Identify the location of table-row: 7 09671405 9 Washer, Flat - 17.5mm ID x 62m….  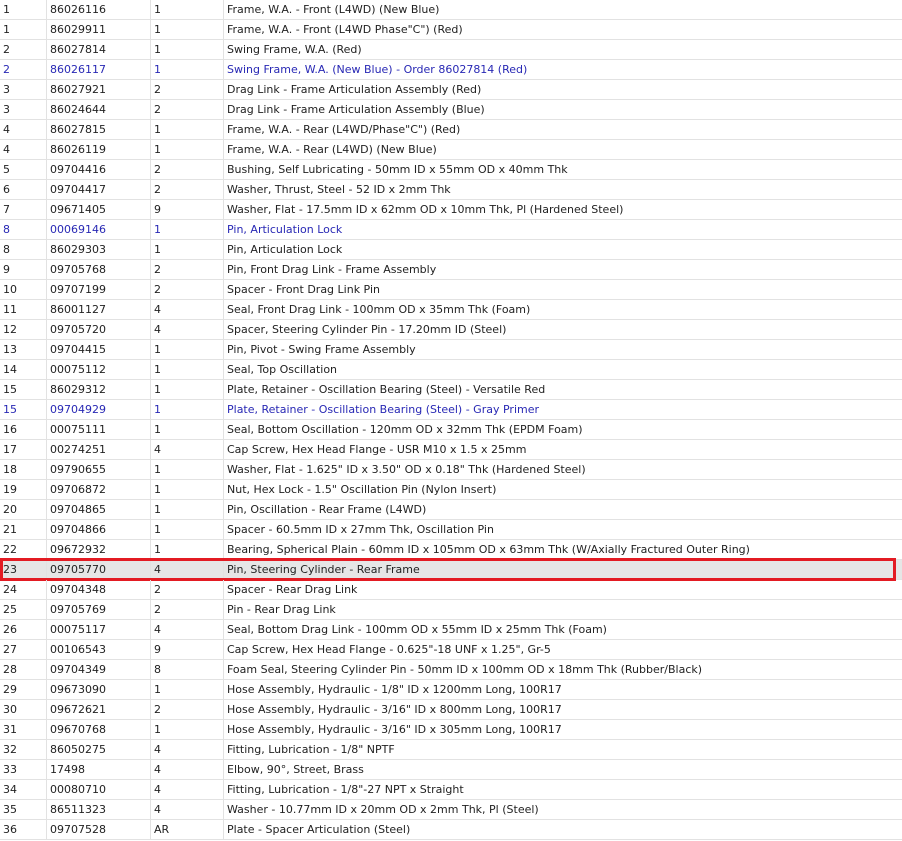
(451, 210).